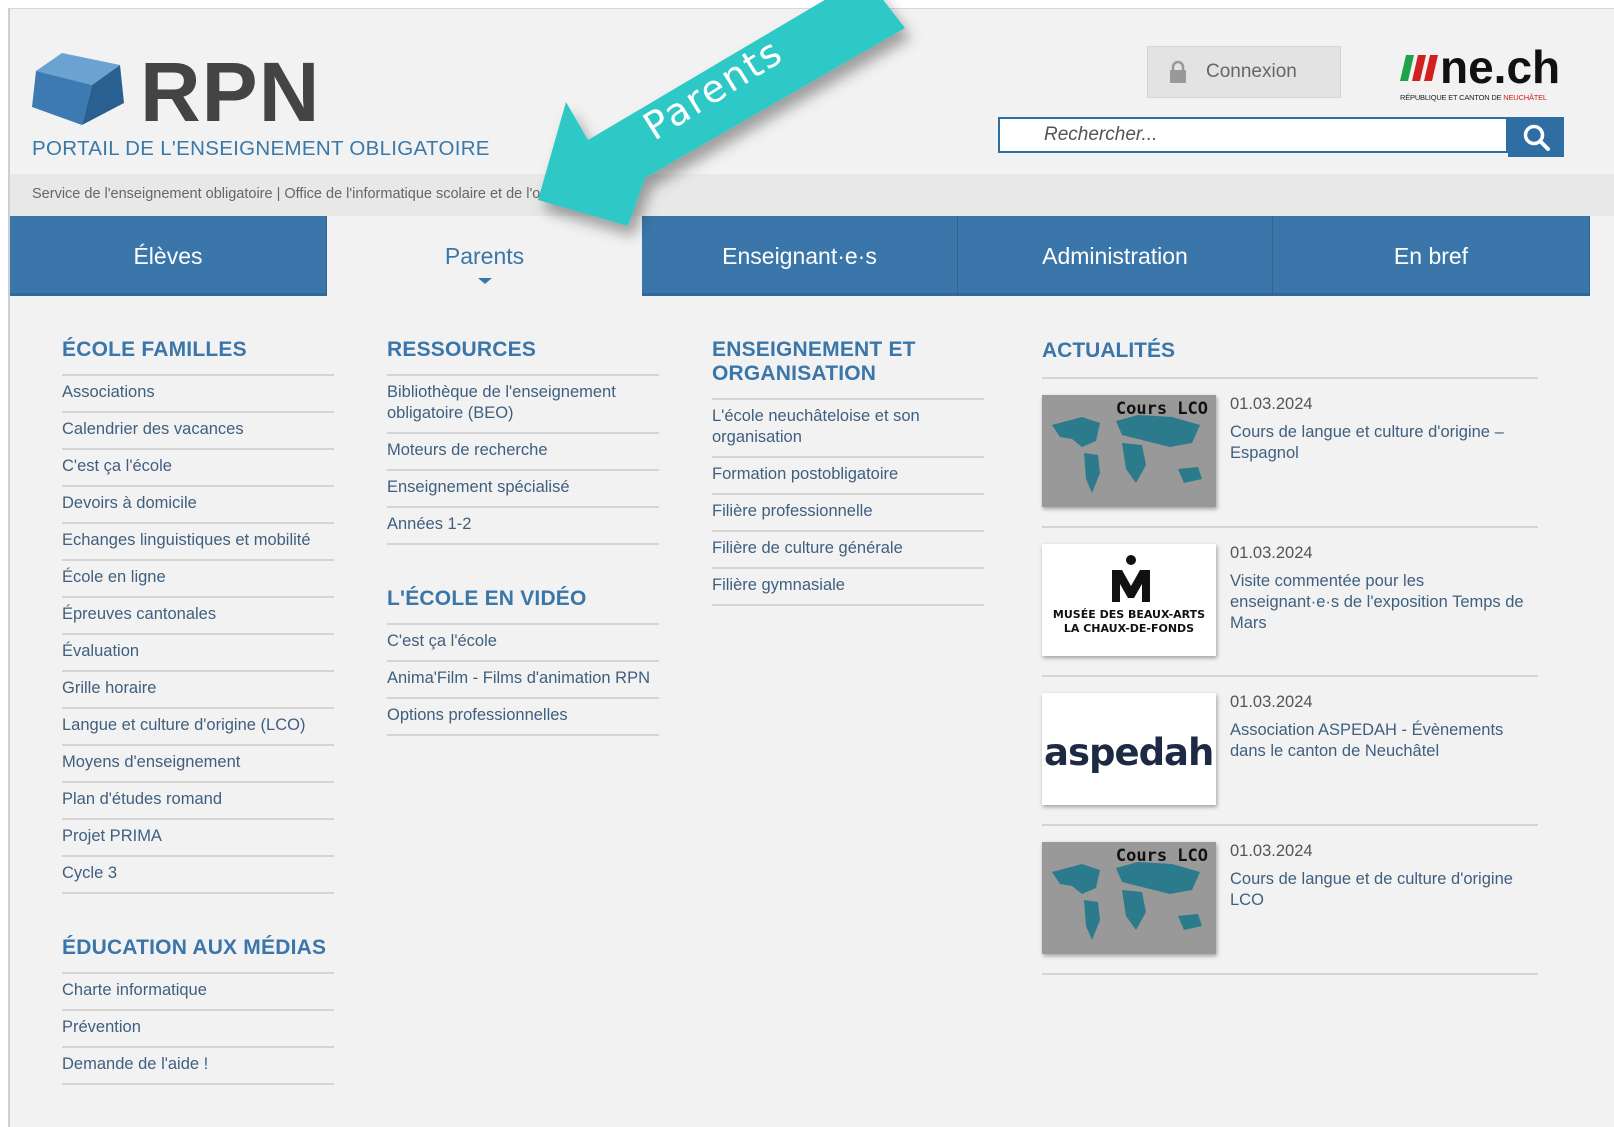 The width and height of the screenshot is (1614, 1127). I want to click on list-item: Filière de culture générale, so click(848, 548).